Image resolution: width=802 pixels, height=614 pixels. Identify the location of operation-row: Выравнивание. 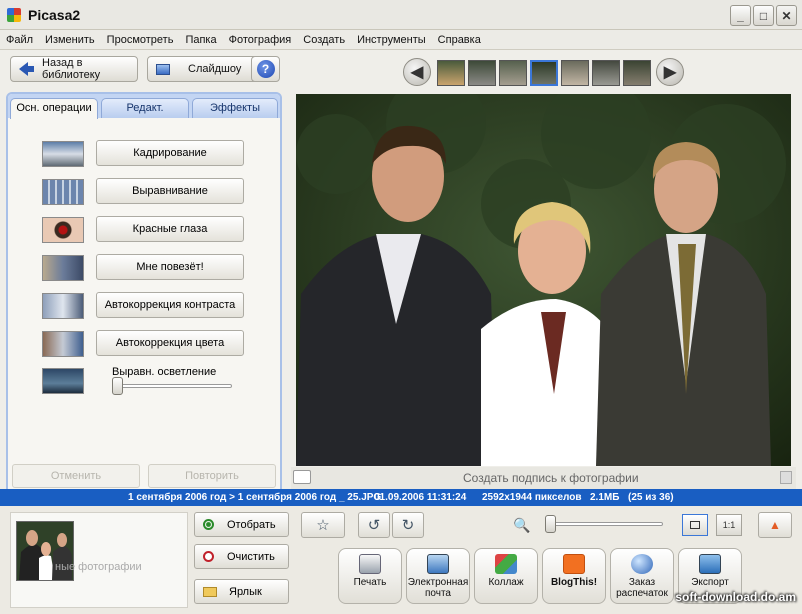
(147, 192).